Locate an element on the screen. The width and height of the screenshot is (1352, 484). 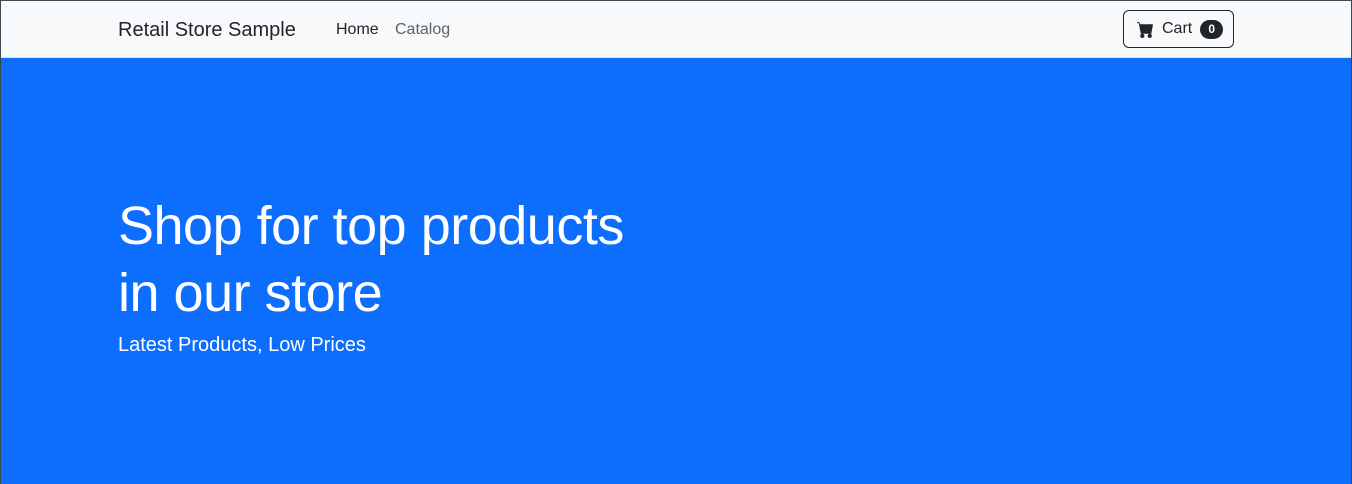
cart-count-badge: 0 is located at coordinates (1212, 29).